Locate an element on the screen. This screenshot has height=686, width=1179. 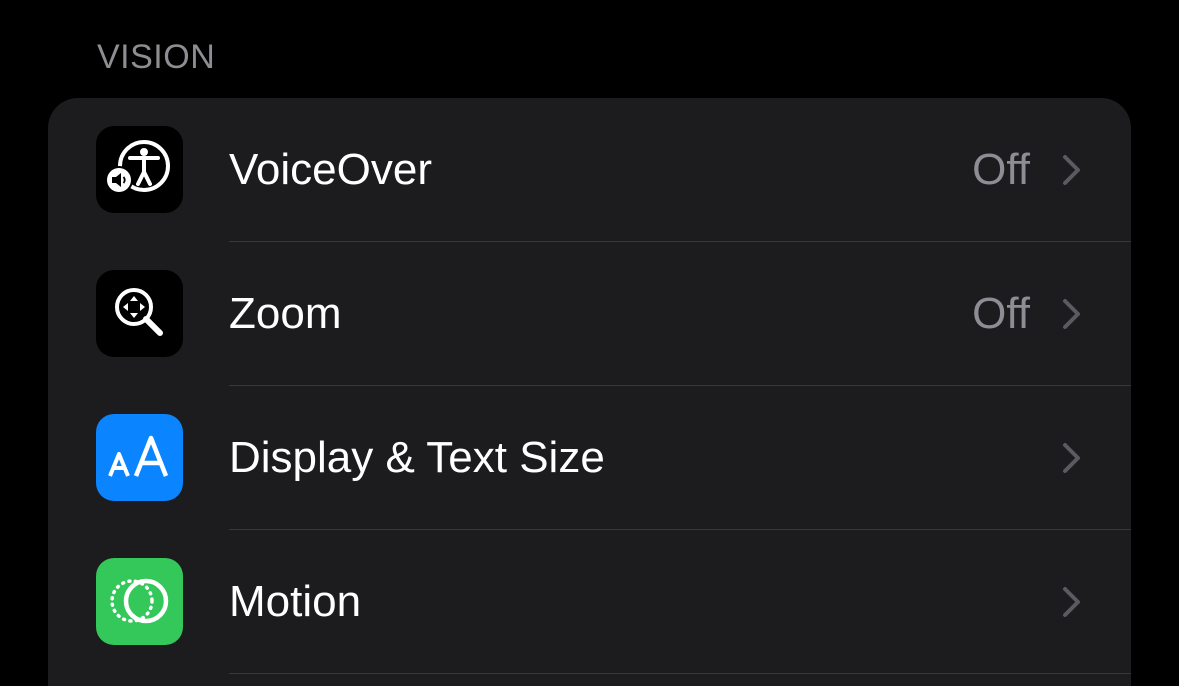
text-size-icon is located at coordinates (139, 457).